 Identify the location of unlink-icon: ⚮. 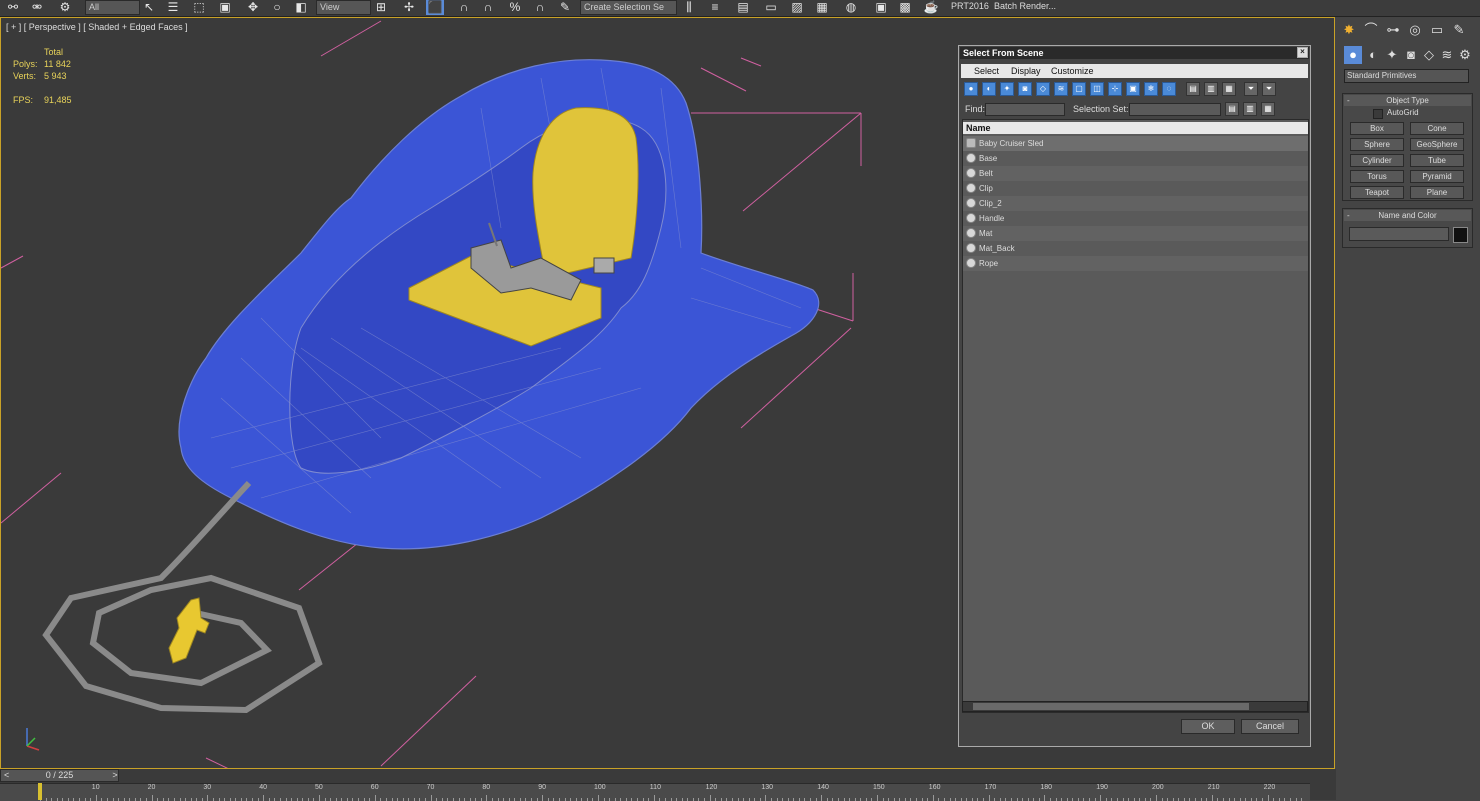
(37, 7).